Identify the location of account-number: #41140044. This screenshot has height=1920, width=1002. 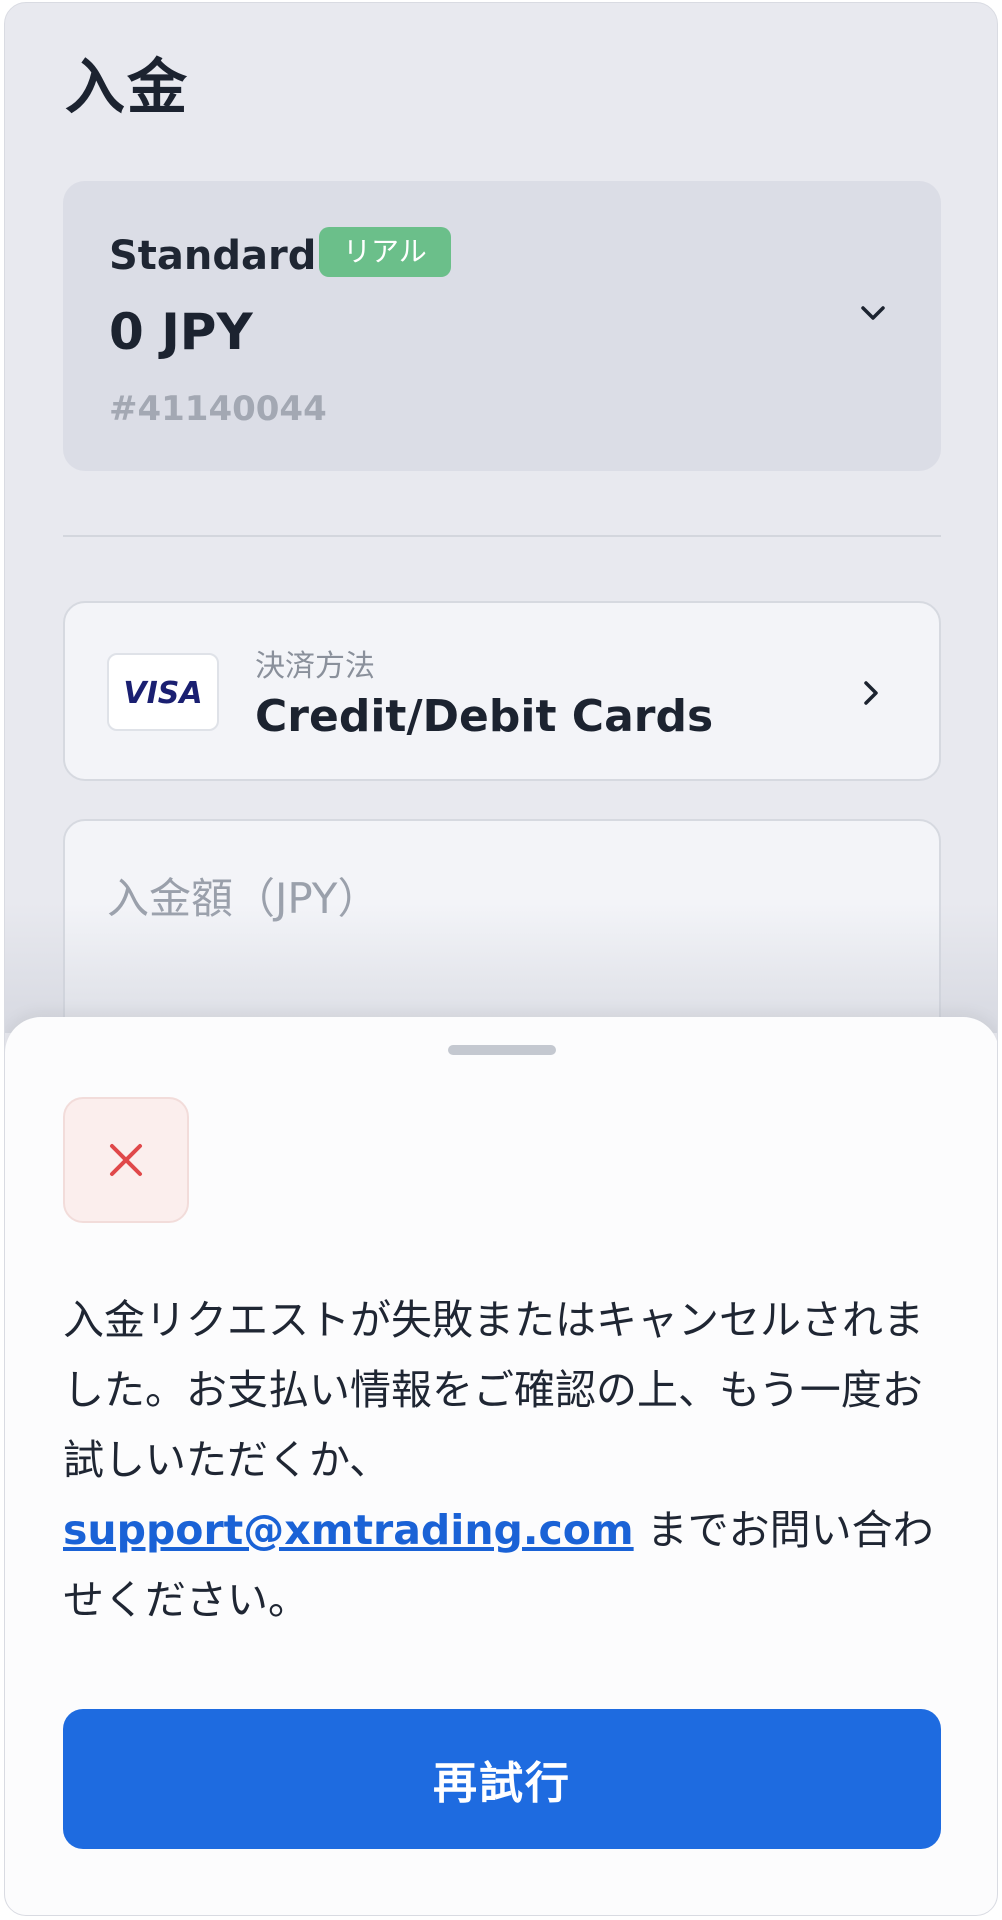
(218, 409).